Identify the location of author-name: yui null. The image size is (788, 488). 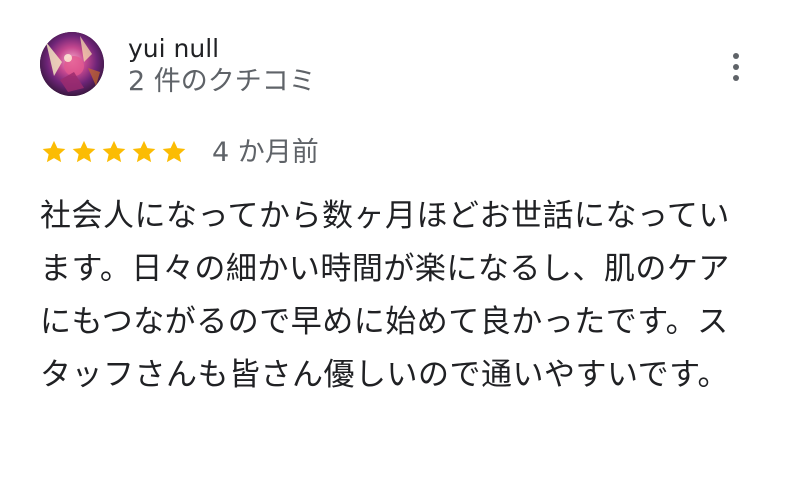
(173, 49).